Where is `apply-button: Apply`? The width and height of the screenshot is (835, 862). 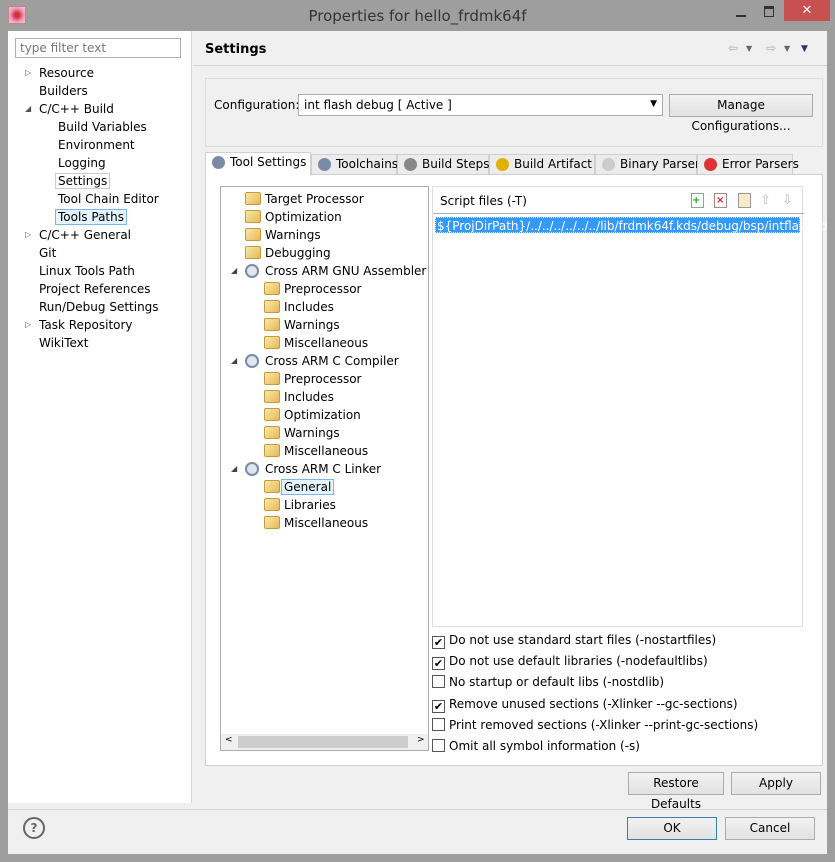 apply-button: Apply is located at coordinates (776, 783).